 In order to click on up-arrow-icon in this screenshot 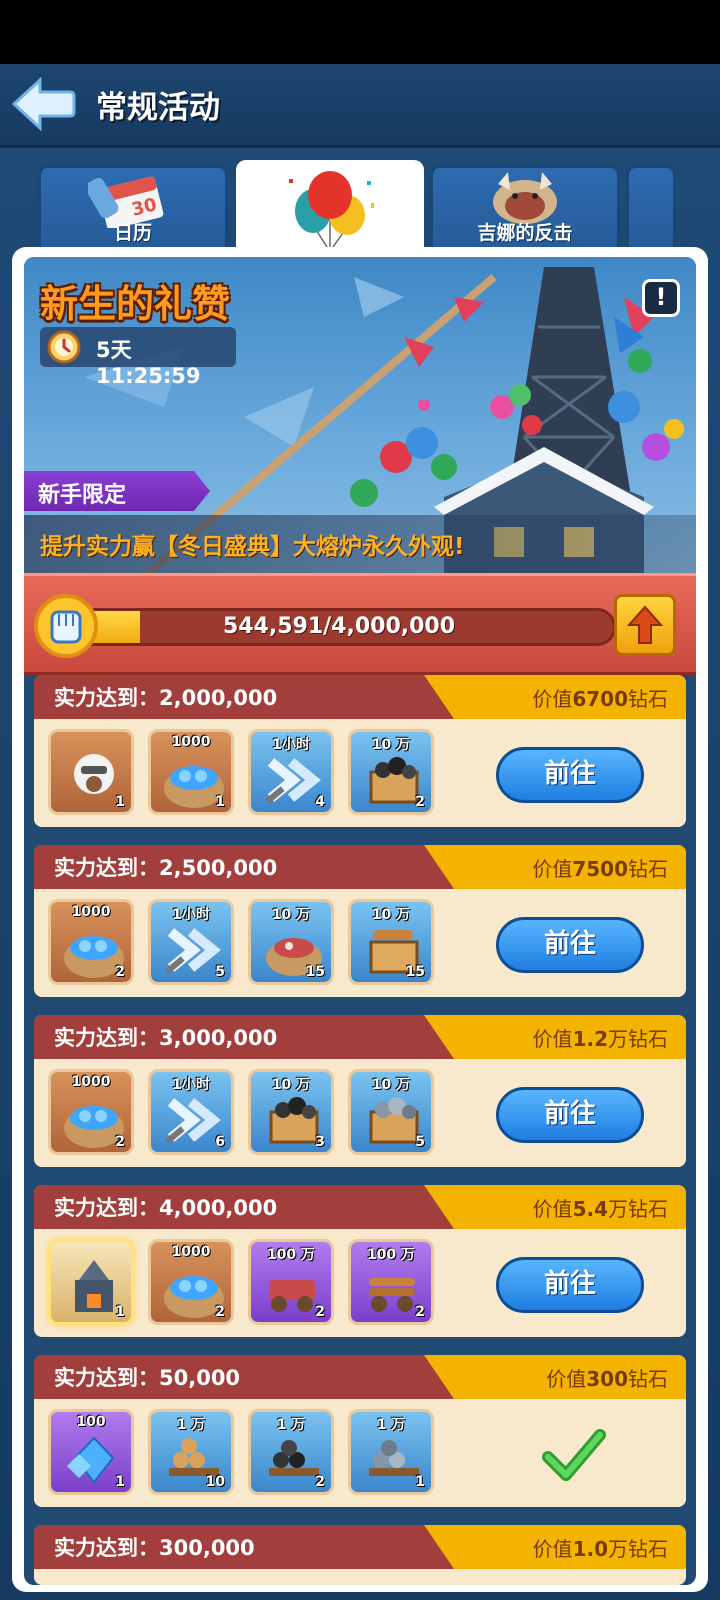, I will do `click(645, 624)`.